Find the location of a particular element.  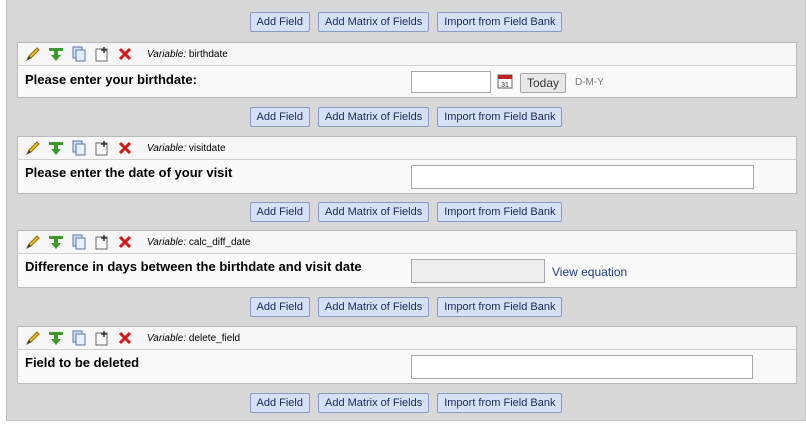

field-toolbar: Variable: calc_diff_date is located at coordinates (407, 242).